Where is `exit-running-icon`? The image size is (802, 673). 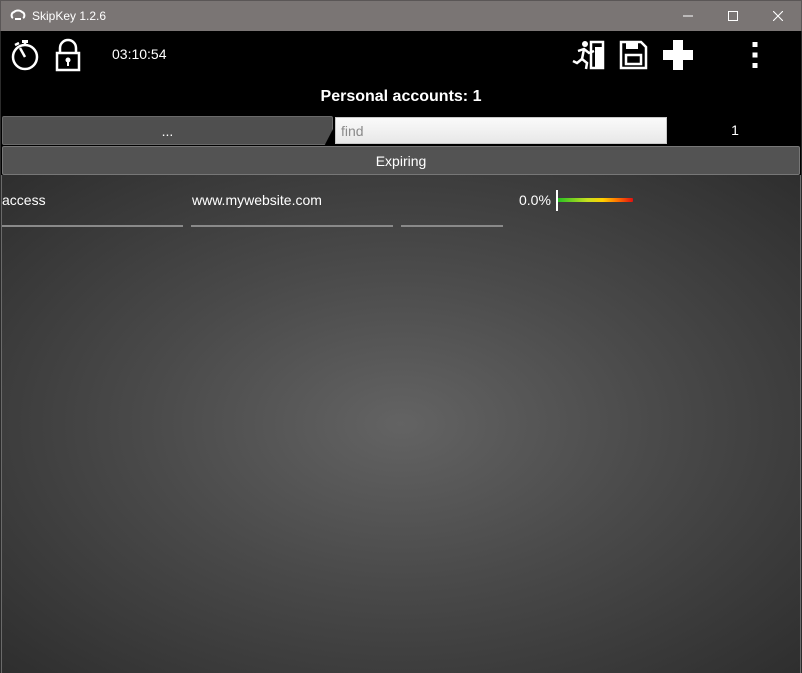 exit-running-icon is located at coordinates (588, 55).